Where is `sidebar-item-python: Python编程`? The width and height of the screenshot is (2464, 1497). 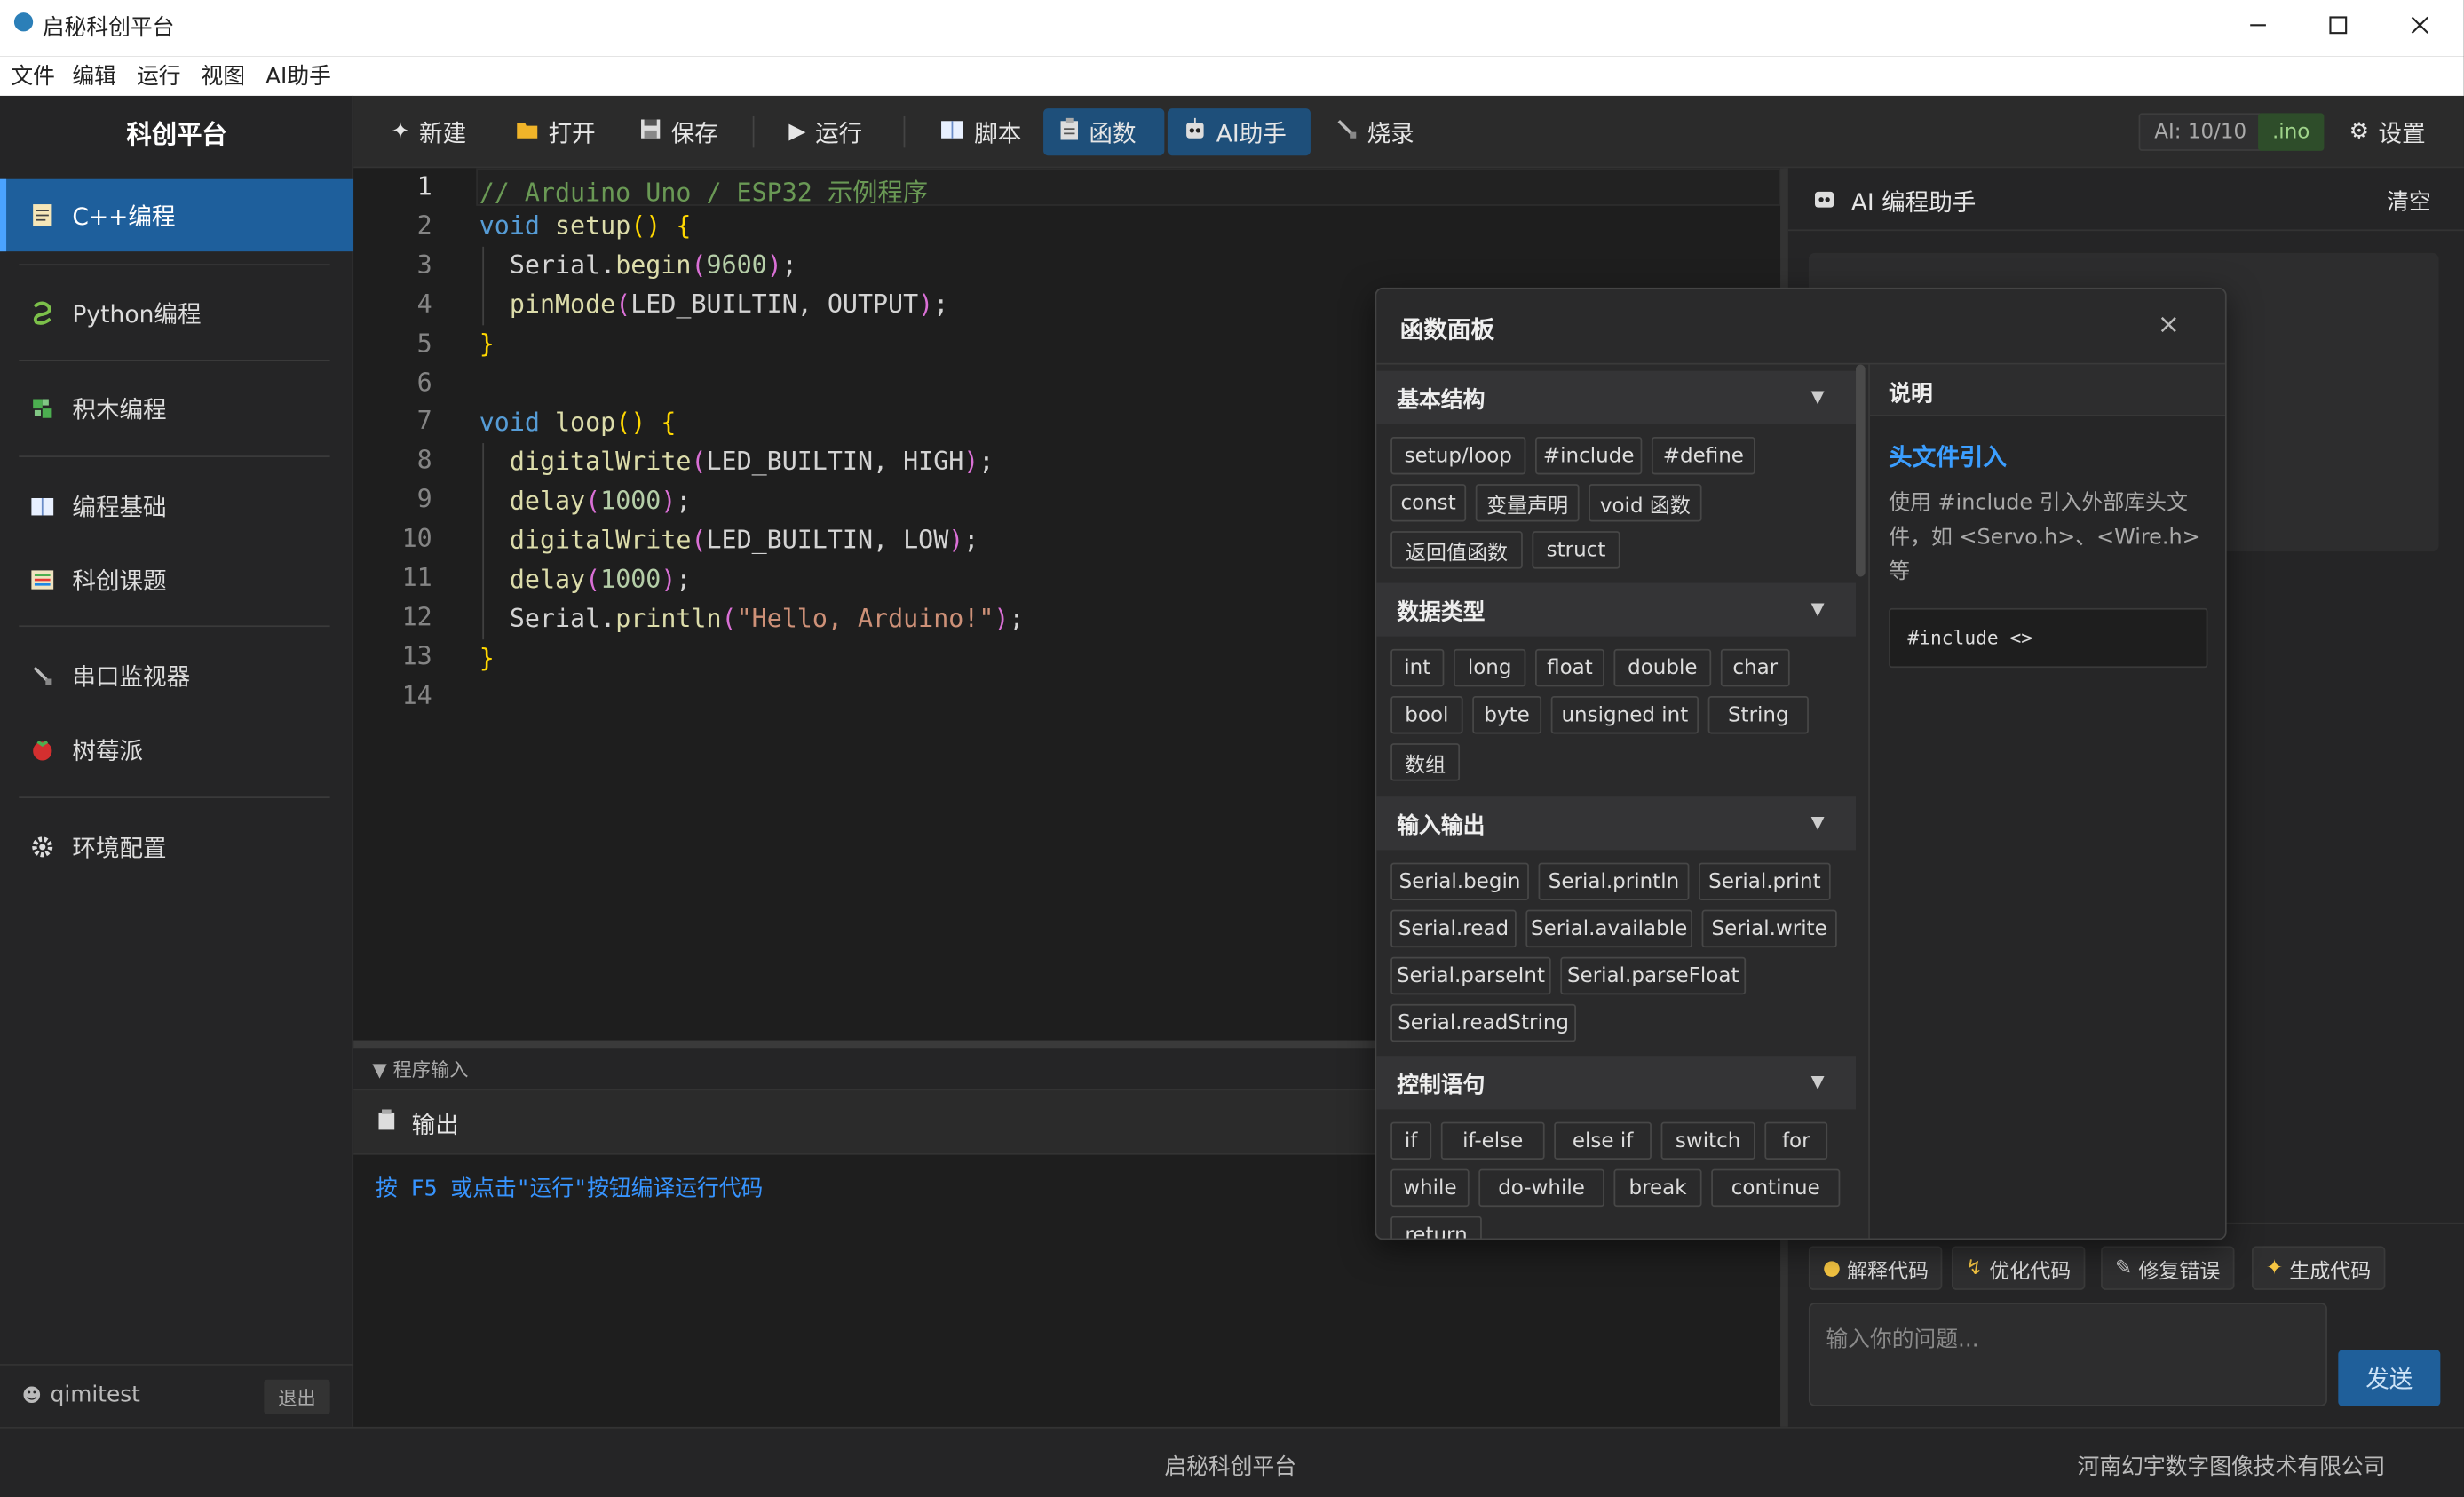
sidebar-item-python: Python编程 is located at coordinates (177, 312).